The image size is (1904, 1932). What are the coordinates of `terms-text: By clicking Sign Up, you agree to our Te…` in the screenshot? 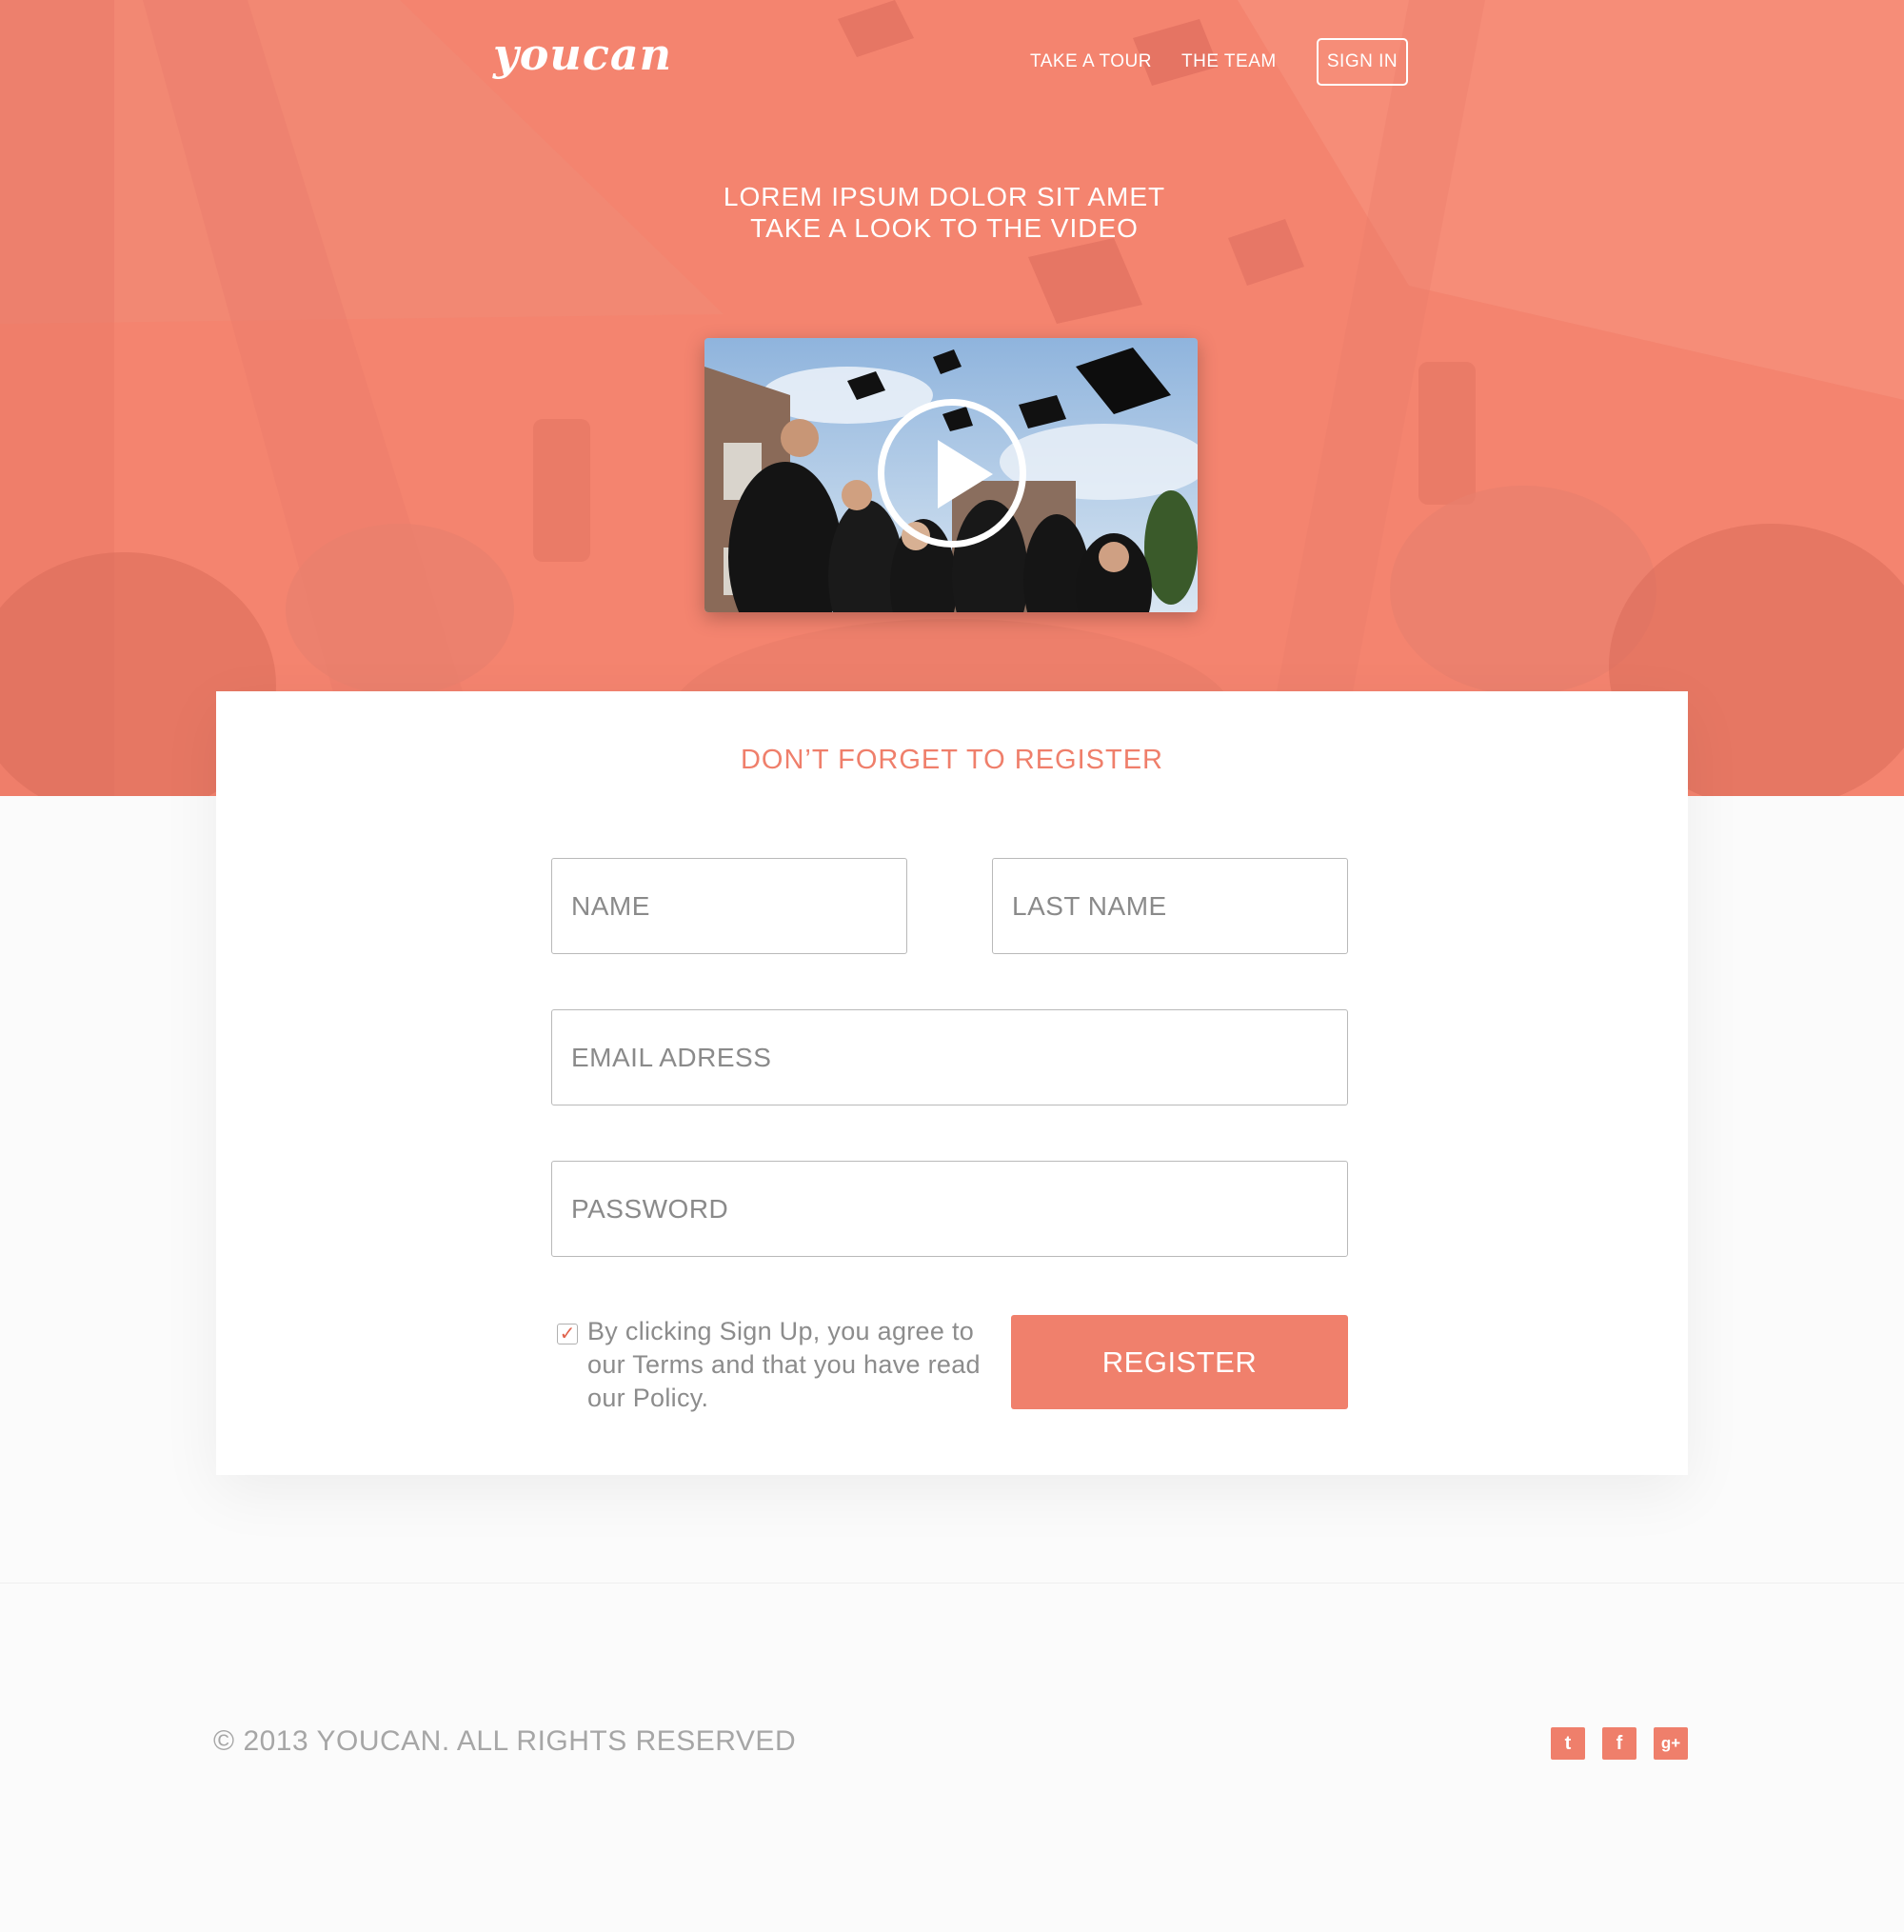 It's located at (784, 1364).